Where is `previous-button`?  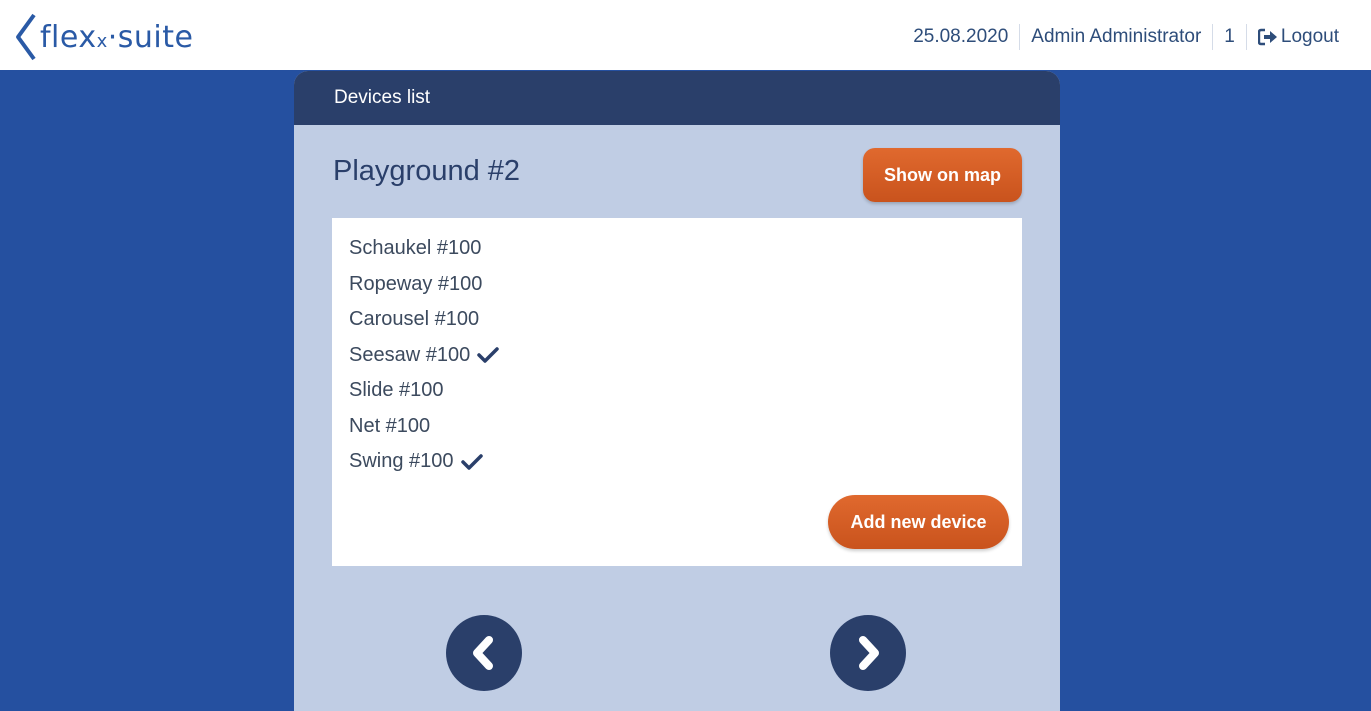
previous-button is located at coordinates (484, 653).